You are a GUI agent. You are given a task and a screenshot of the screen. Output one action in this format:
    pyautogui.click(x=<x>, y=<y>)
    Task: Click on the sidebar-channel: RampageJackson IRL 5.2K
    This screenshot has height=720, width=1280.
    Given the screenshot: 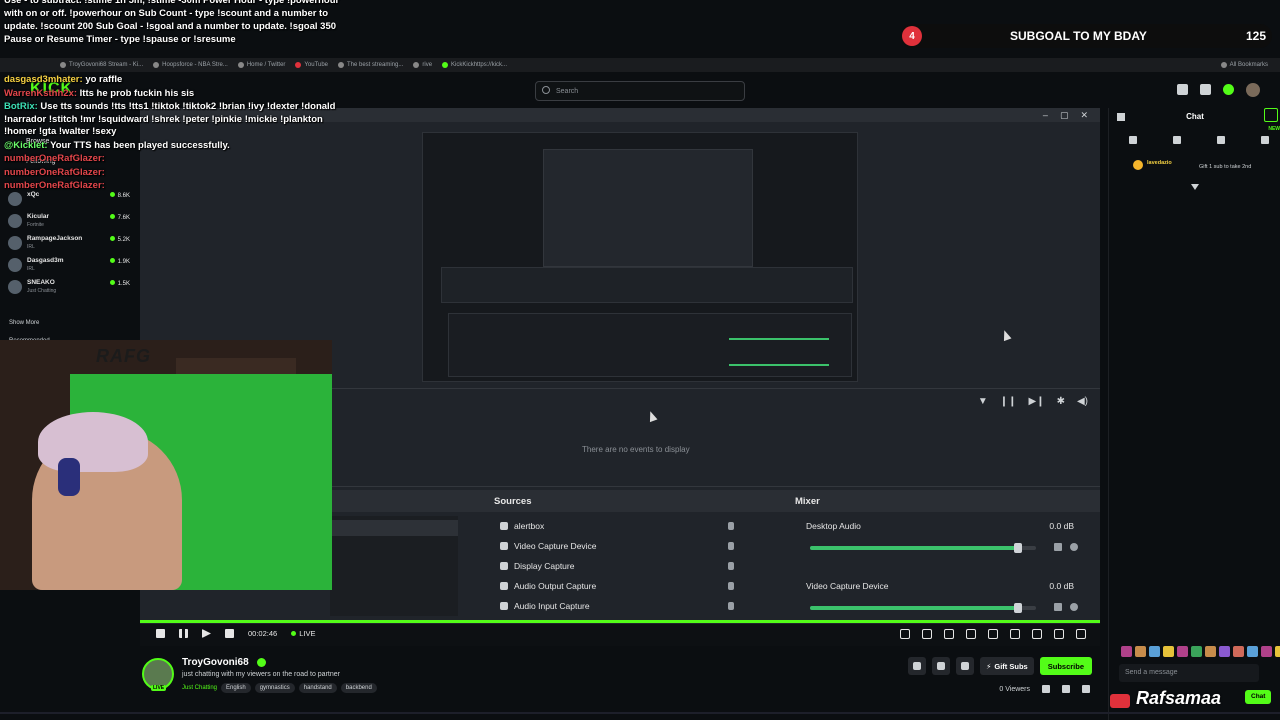 What is the action you would take?
    pyautogui.click(x=71, y=244)
    